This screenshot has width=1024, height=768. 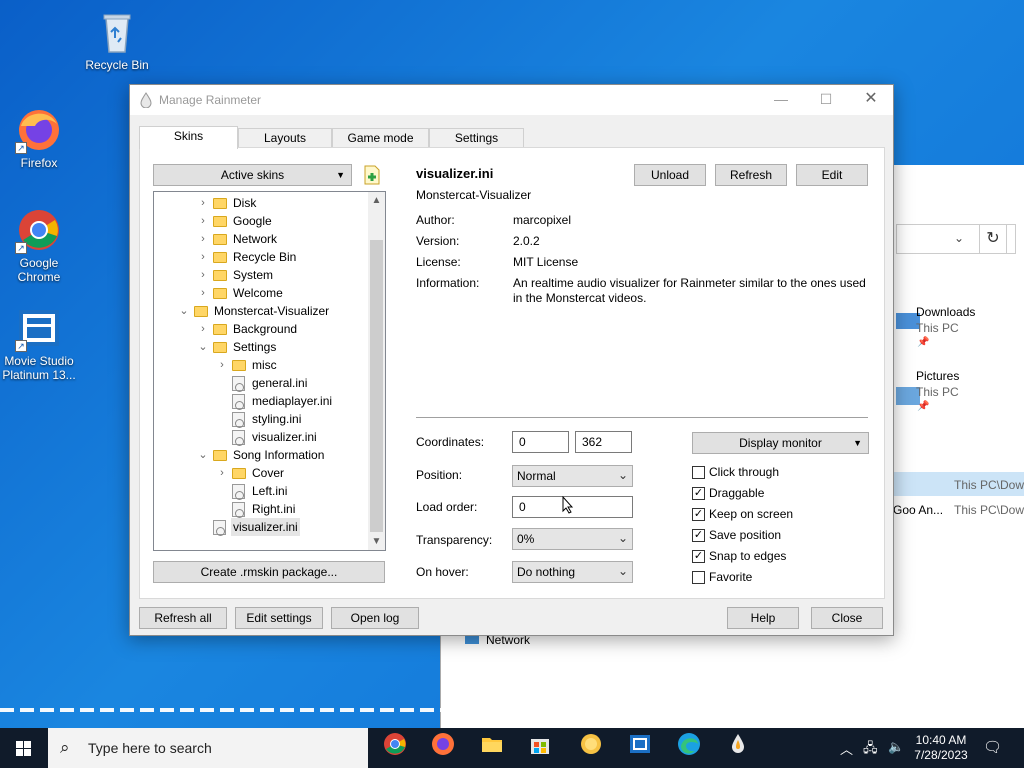 What do you see at coordinates (261, 473) in the screenshot?
I see `tree-folder-item: › Cover` at bounding box center [261, 473].